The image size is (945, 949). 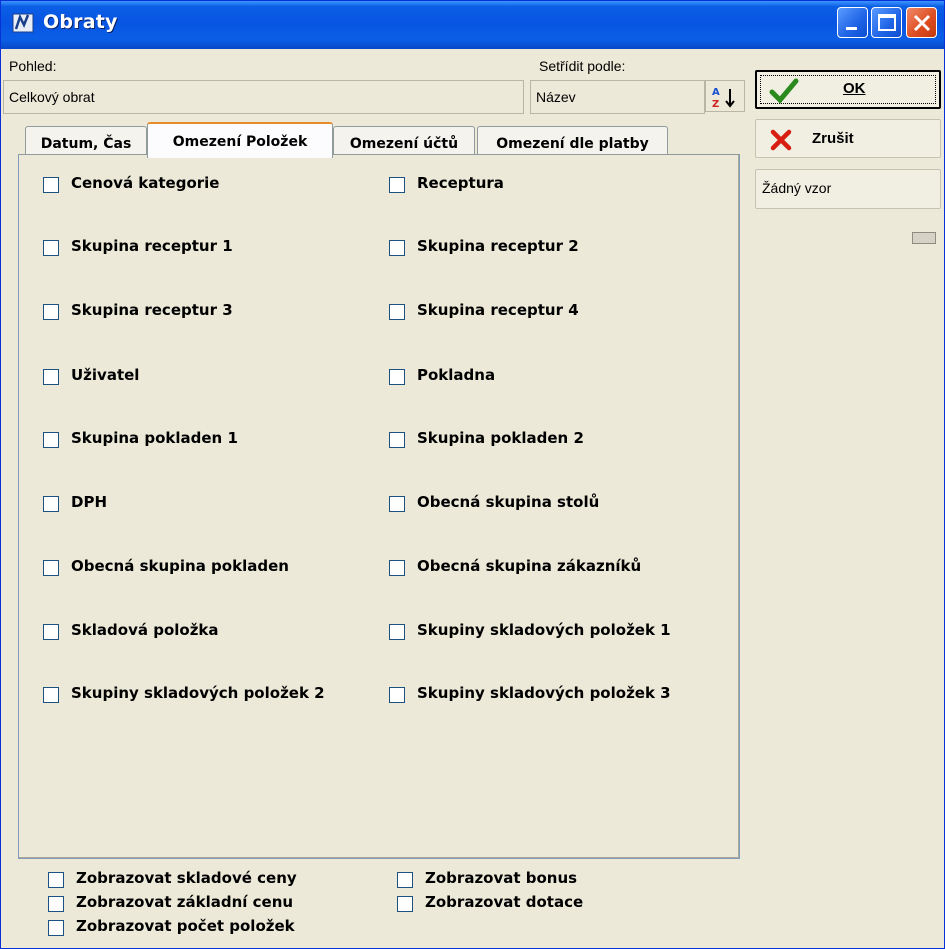 I want to click on status-indicator, so click(x=924, y=238).